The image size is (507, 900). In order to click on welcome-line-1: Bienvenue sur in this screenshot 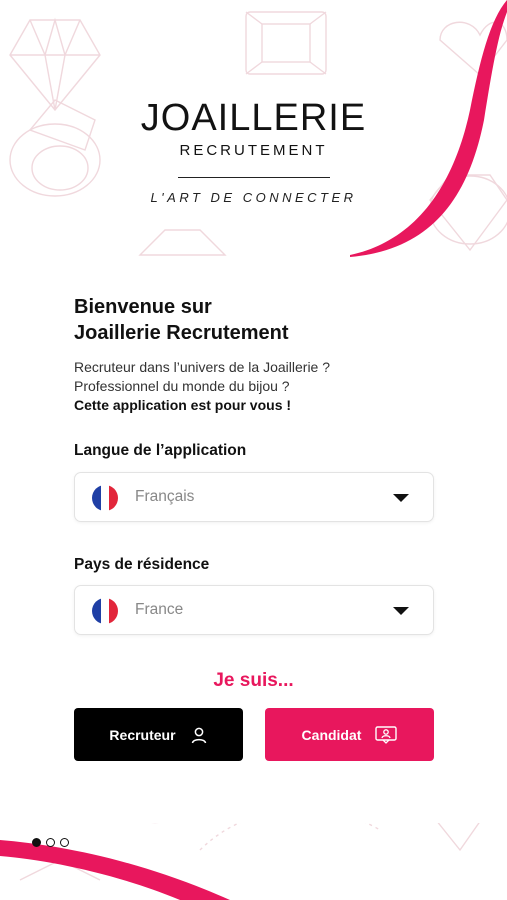, I will do `click(143, 307)`.